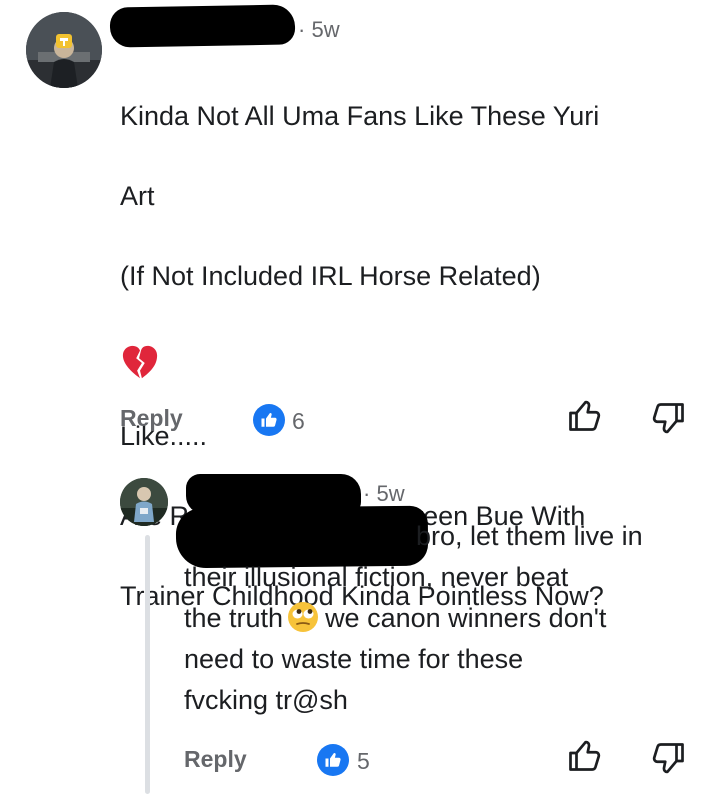  Describe the element at coordinates (140, 362) in the screenshot. I see `broken-heart-icon` at that location.